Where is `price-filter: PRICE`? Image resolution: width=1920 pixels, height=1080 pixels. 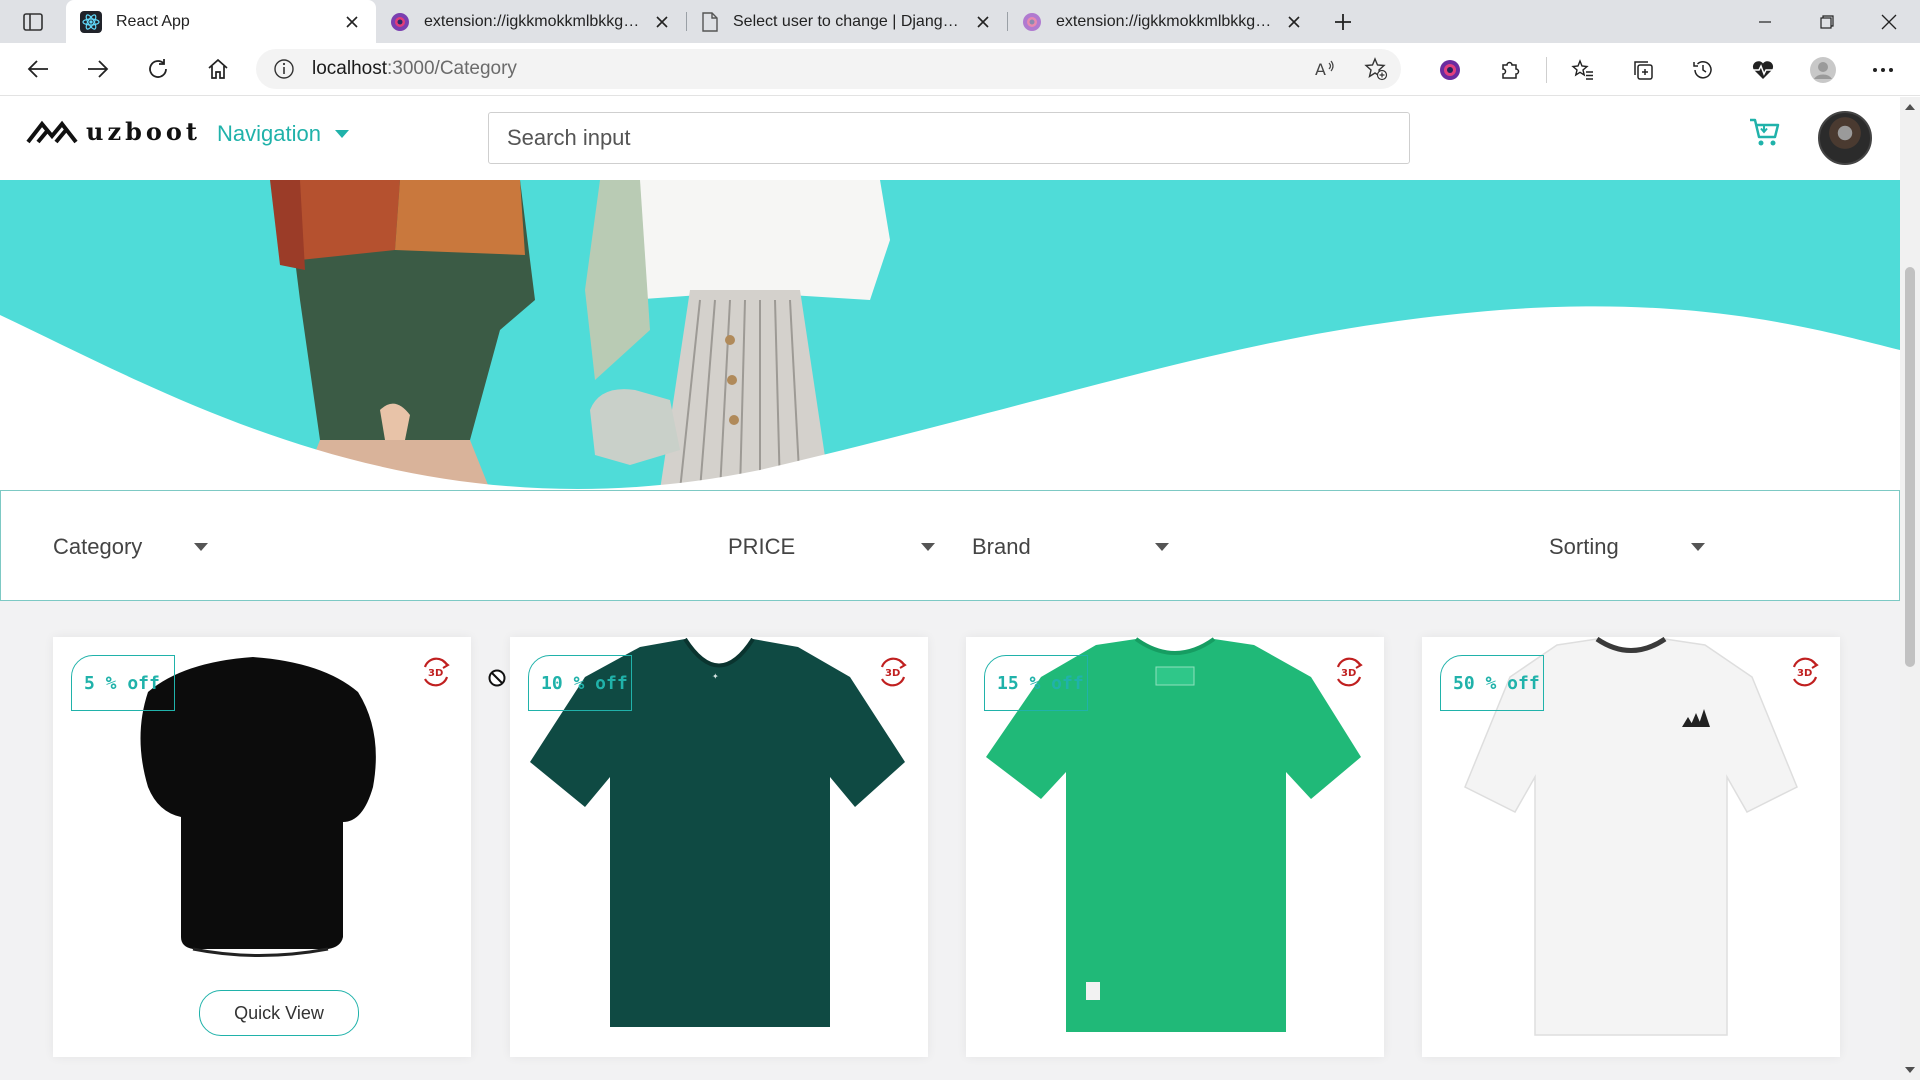 price-filter: PRICE is located at coordinates (832, 546).